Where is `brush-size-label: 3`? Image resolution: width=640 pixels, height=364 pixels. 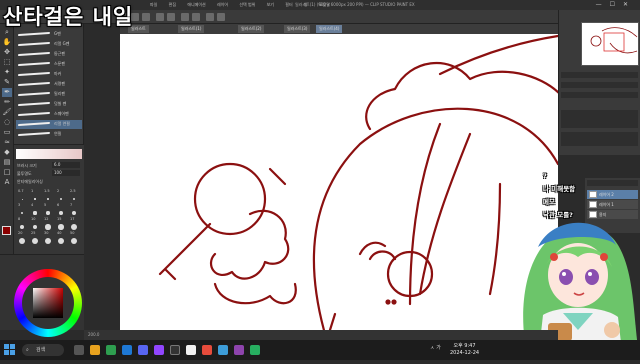 brush-size-label: 3 is located at coordinates (19, 205).